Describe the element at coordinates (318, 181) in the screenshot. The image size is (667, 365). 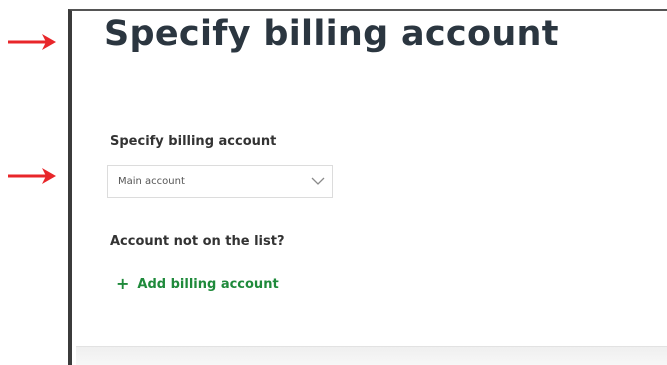
I see `chevron-down-icon` at that location.